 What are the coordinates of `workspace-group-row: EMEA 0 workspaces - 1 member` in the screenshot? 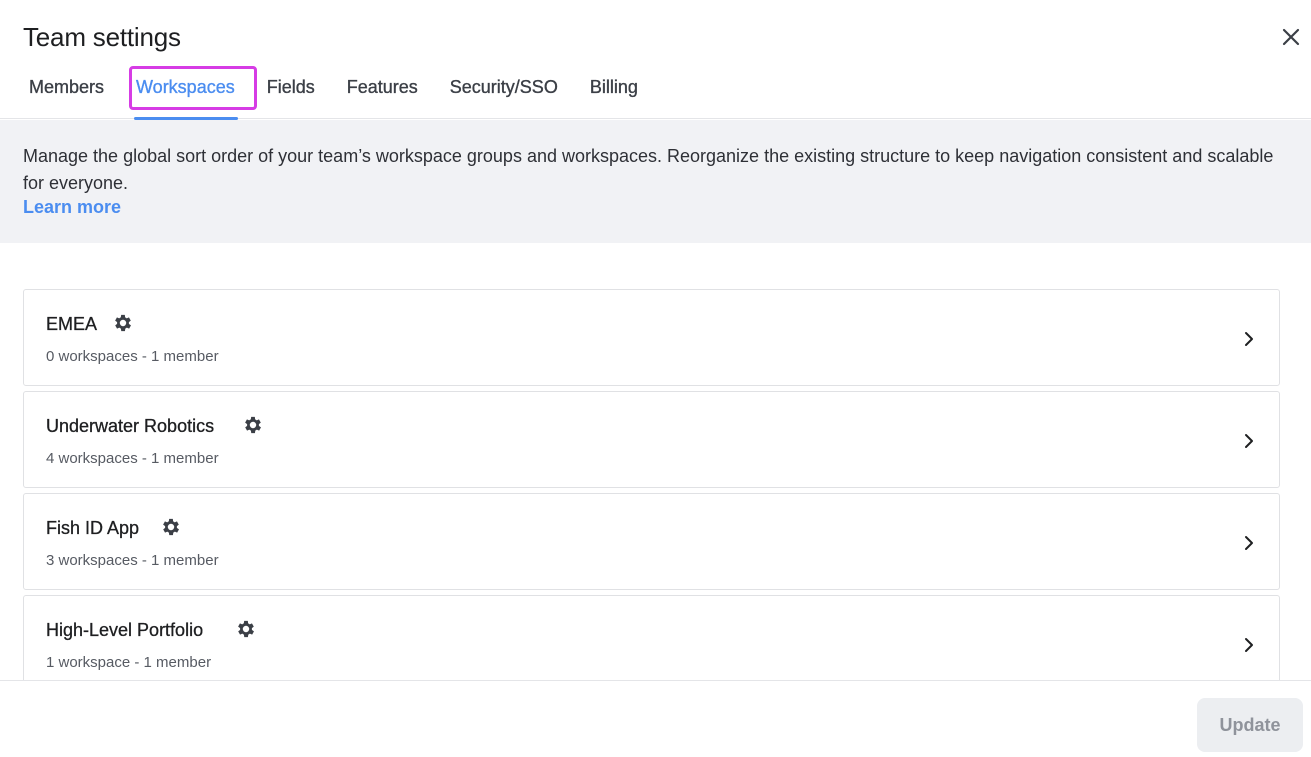 It's located at (651, 337).